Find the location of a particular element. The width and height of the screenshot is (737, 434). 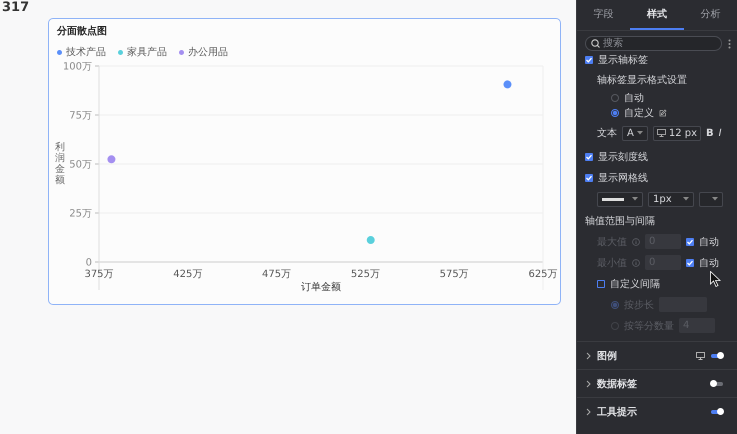

section-title: 工具提示 is located at coordinates (617, 412).